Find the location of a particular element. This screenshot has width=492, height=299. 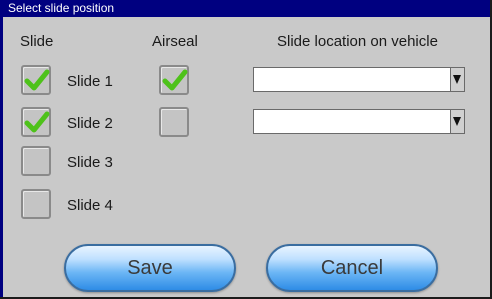

window-left-border is located at coordinates (1, 157).